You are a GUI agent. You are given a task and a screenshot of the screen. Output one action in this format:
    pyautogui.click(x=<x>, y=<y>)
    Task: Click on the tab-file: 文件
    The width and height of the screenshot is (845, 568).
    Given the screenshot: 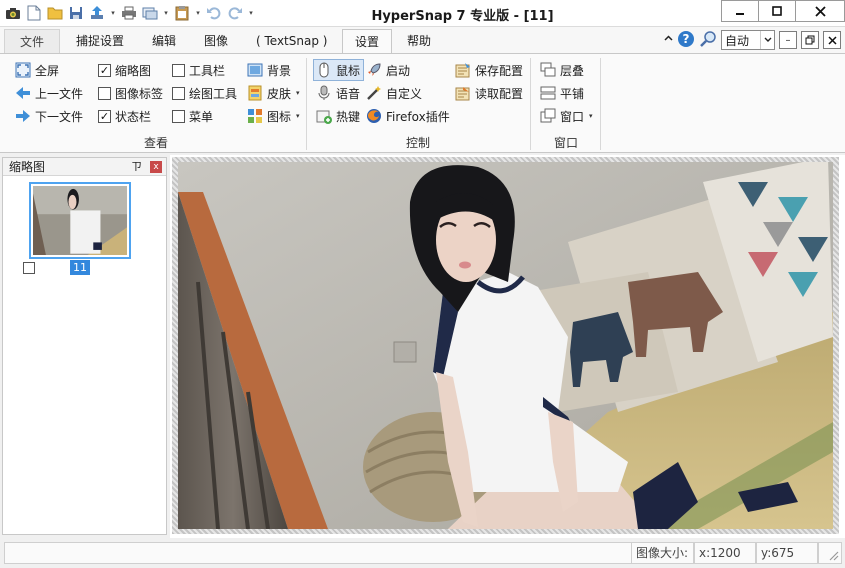 What is the action you would take?
    pyautogui.click(x=32, y=41)
    